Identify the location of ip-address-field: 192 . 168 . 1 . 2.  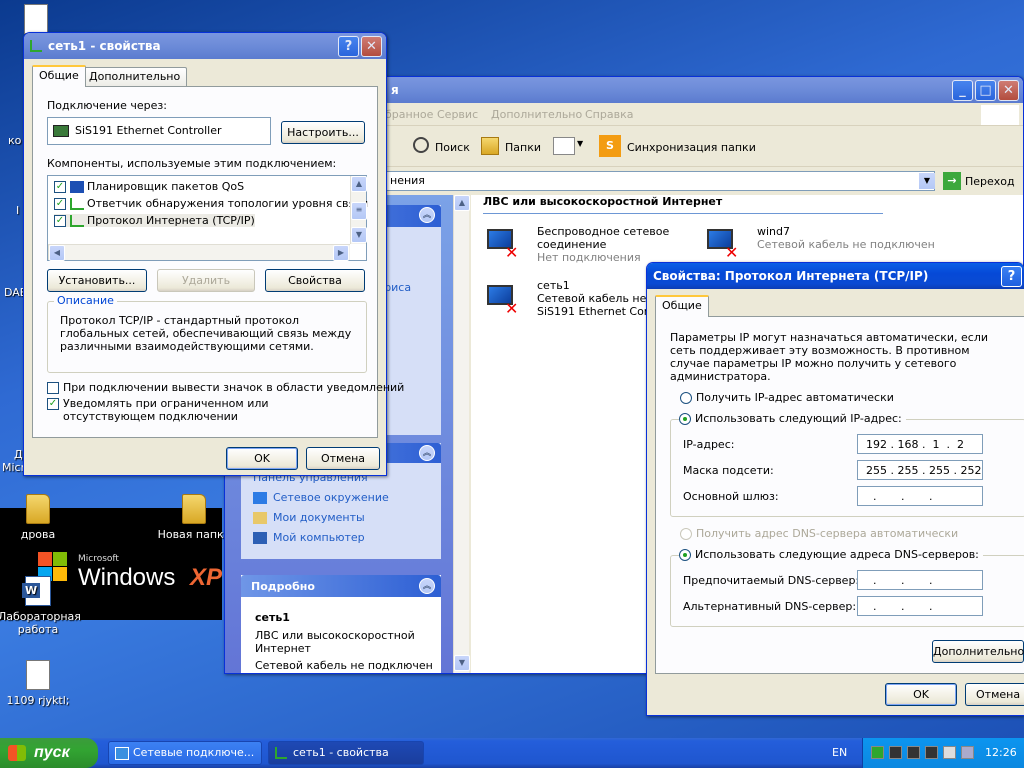
(920, 444).